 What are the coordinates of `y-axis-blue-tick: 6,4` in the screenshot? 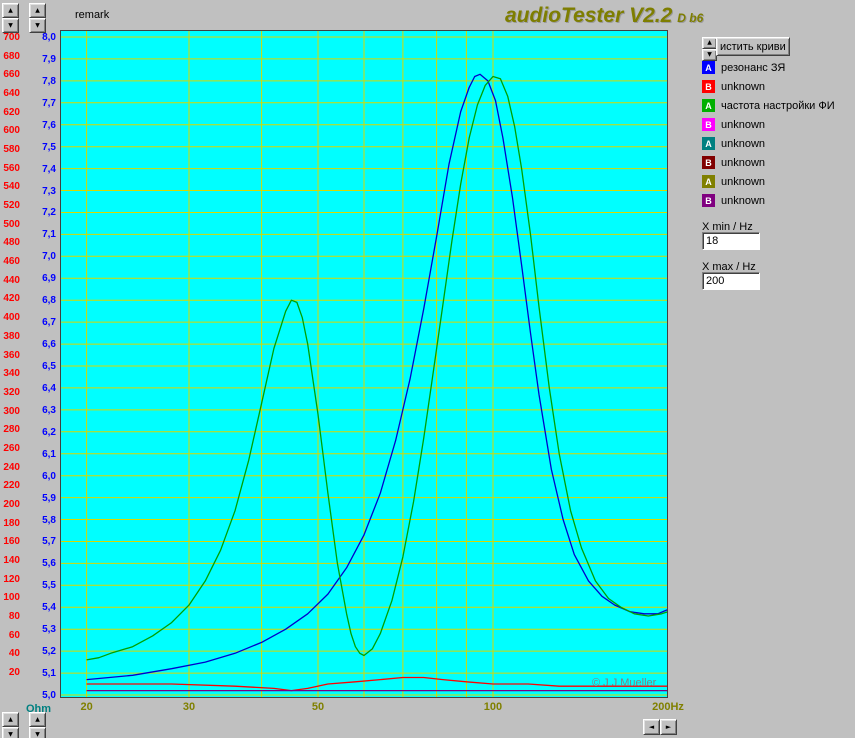 It's located at (49, 388).